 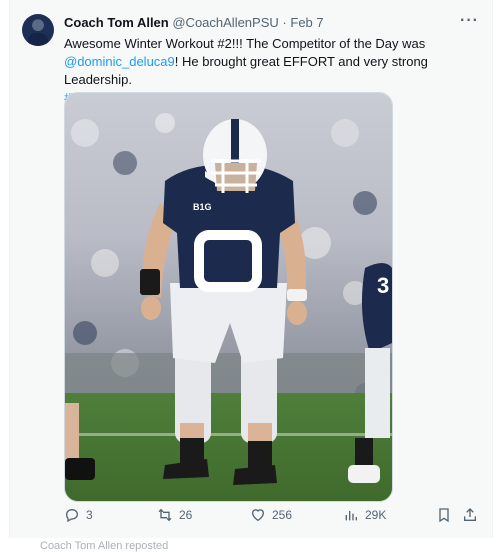 What do you see at coordinates (116, 22) in the screenshot?
I see `author-name: Coach Tom Allen` at bounding box center [116, 22].